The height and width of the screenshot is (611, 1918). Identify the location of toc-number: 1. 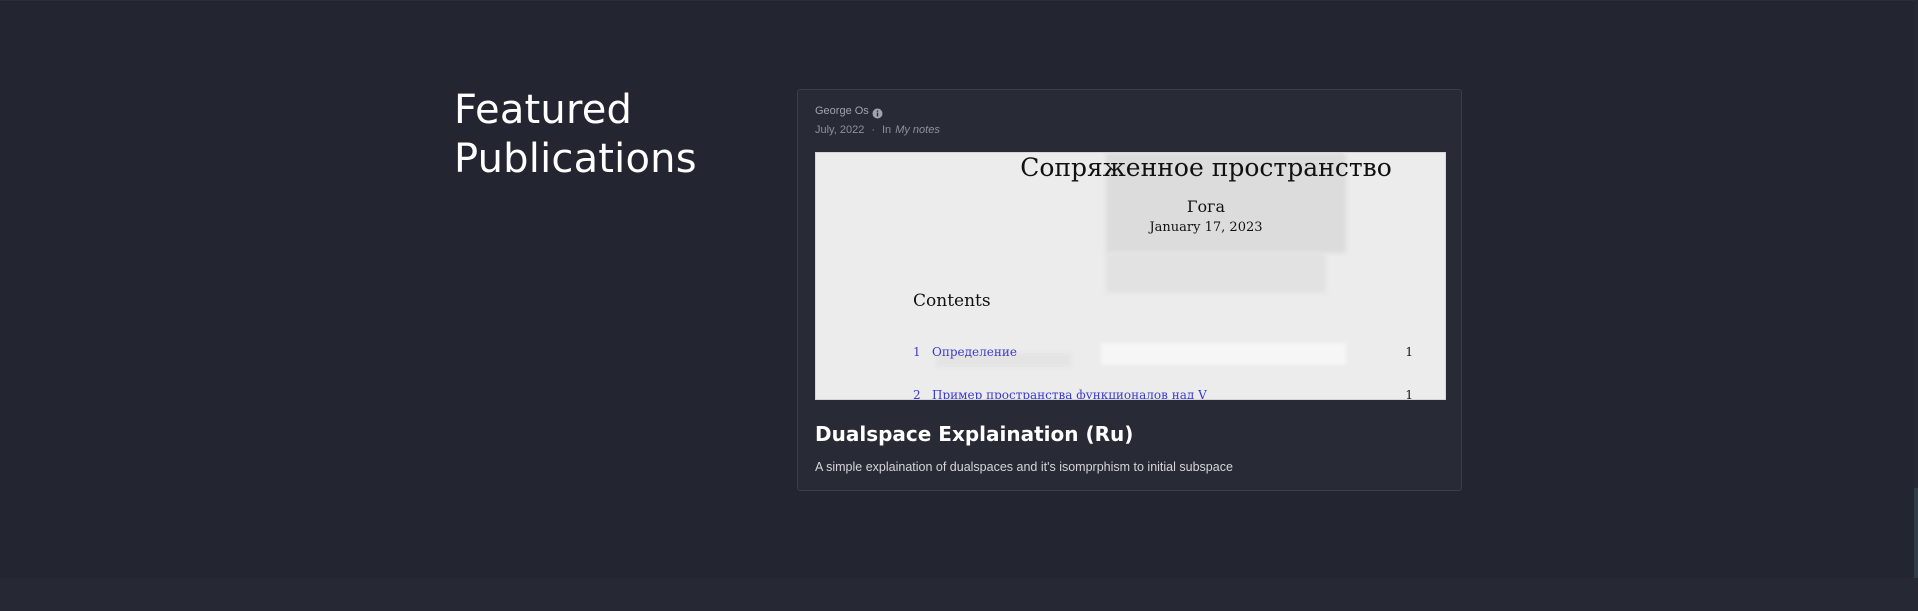
(917, 352).